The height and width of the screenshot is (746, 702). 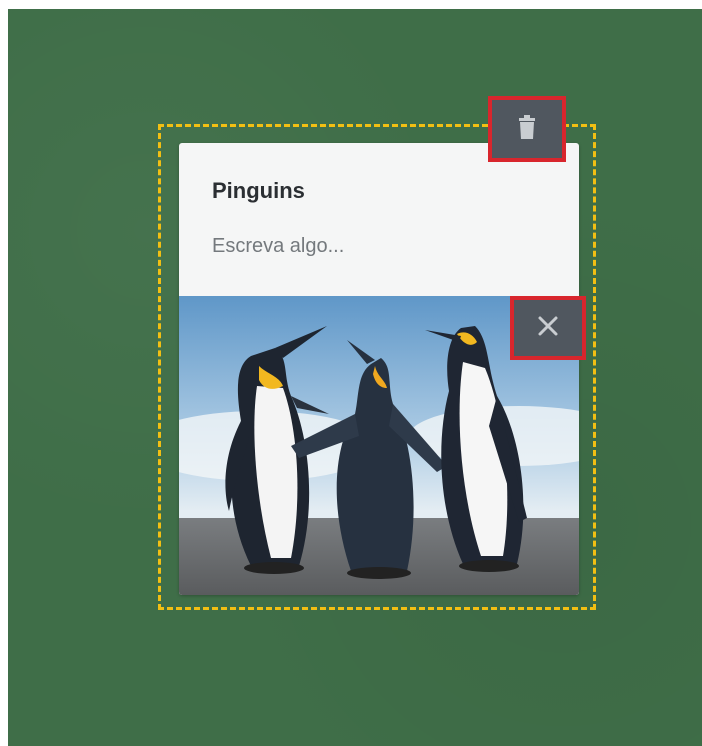 I want to click on remove-image-button, so click(x=548, y=328).